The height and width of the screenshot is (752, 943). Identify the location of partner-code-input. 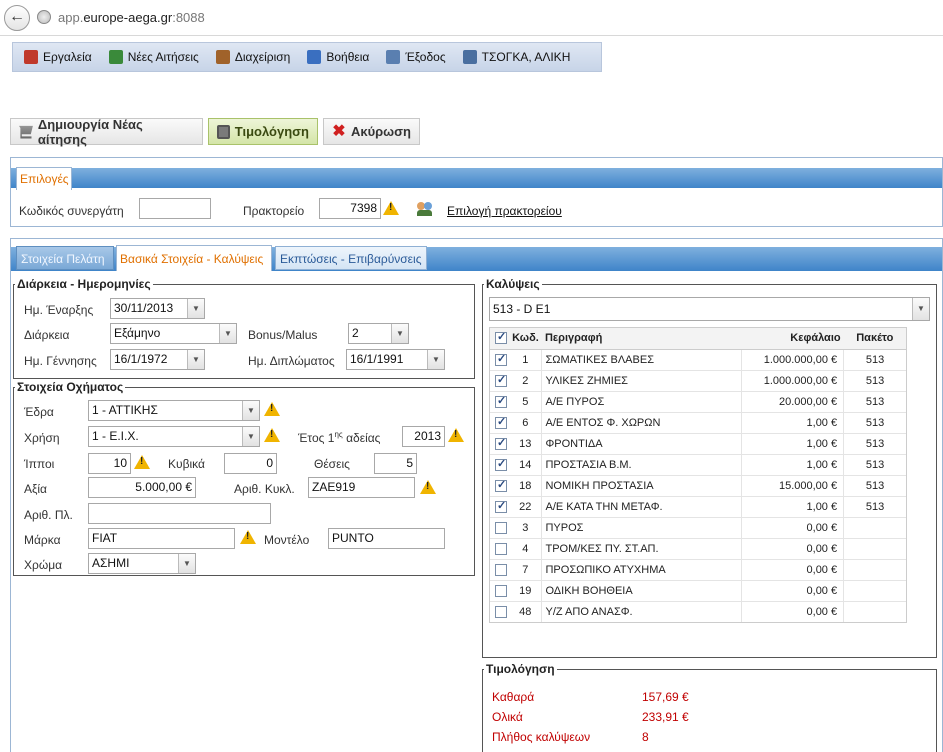
(175, 208).